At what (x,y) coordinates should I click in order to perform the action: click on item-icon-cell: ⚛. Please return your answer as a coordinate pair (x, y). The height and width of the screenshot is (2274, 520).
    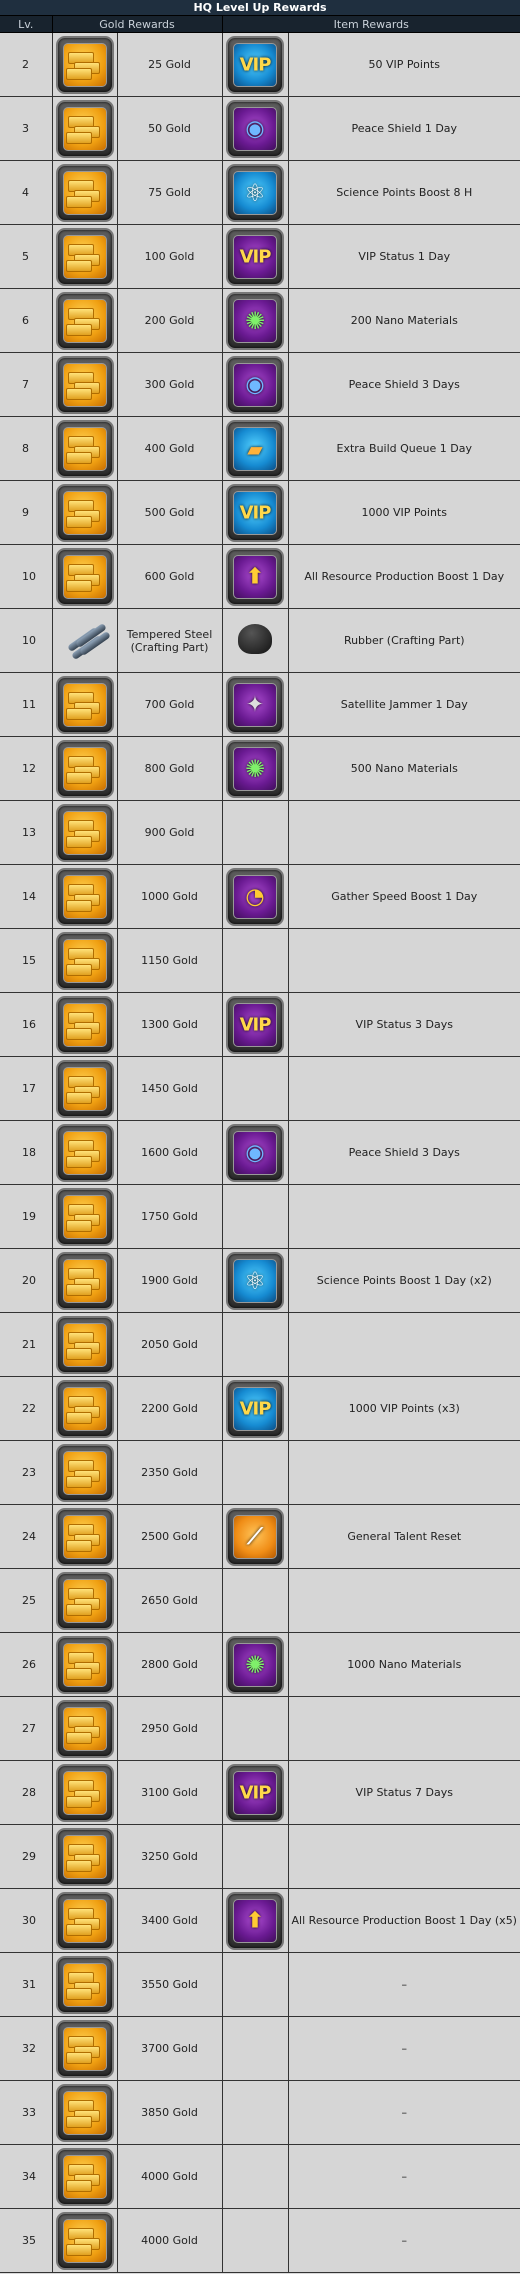
    Looking at the image, I should click on (255, 1280).